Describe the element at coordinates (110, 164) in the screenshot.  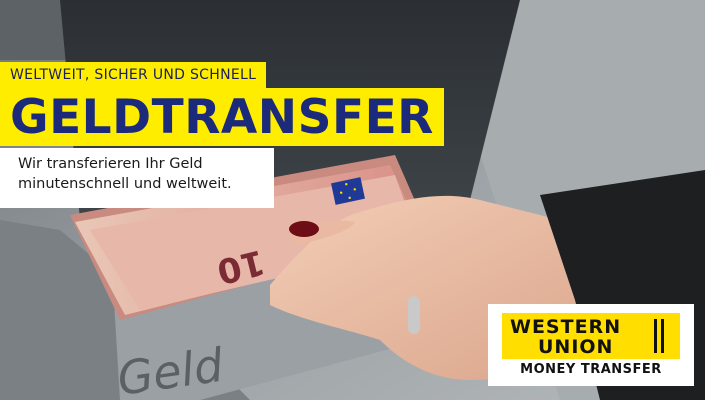
I see `subtitle-line-1: Wir transferieren Ihr Geld` at that location.